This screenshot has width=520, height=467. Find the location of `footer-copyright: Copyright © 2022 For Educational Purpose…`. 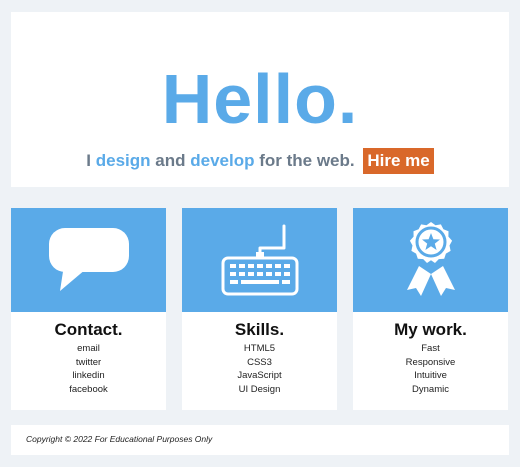

footer-copyright: Copyright © 2022 For Educational Purpose… is located at coordinates (119, 439).